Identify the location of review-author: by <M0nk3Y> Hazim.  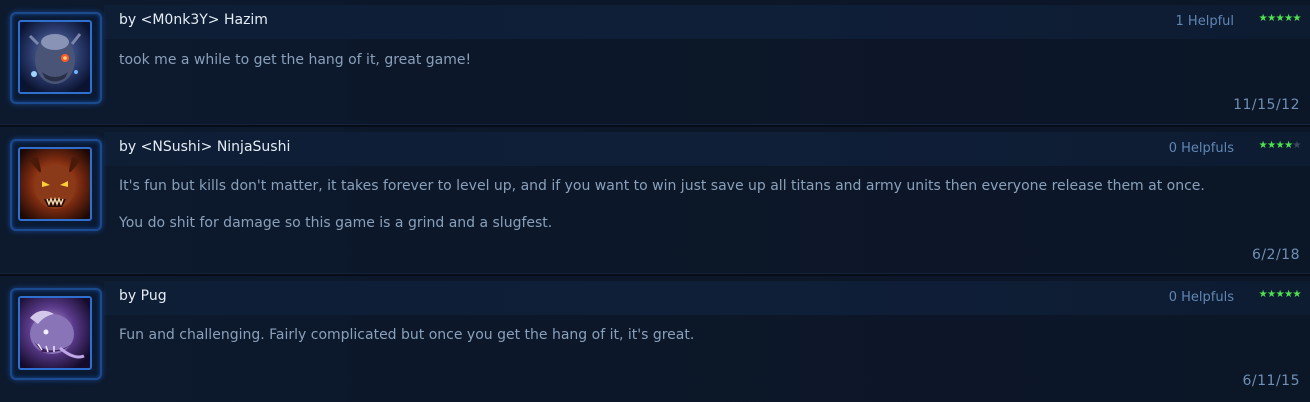
(193, 20).